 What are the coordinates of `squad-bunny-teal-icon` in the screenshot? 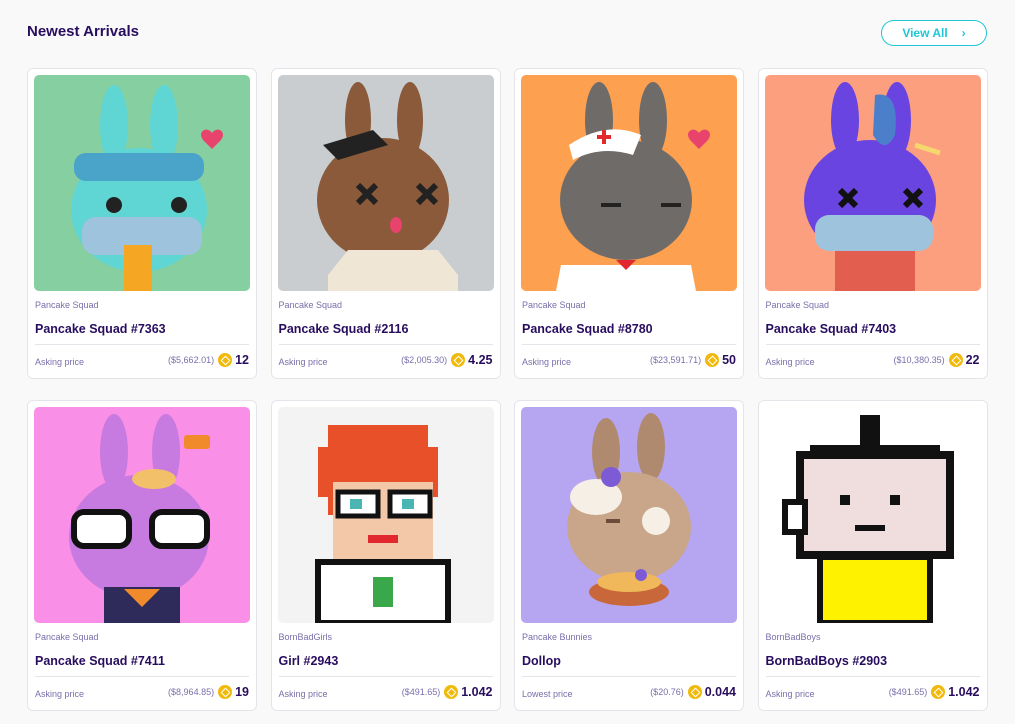 It's located at (142, 183).